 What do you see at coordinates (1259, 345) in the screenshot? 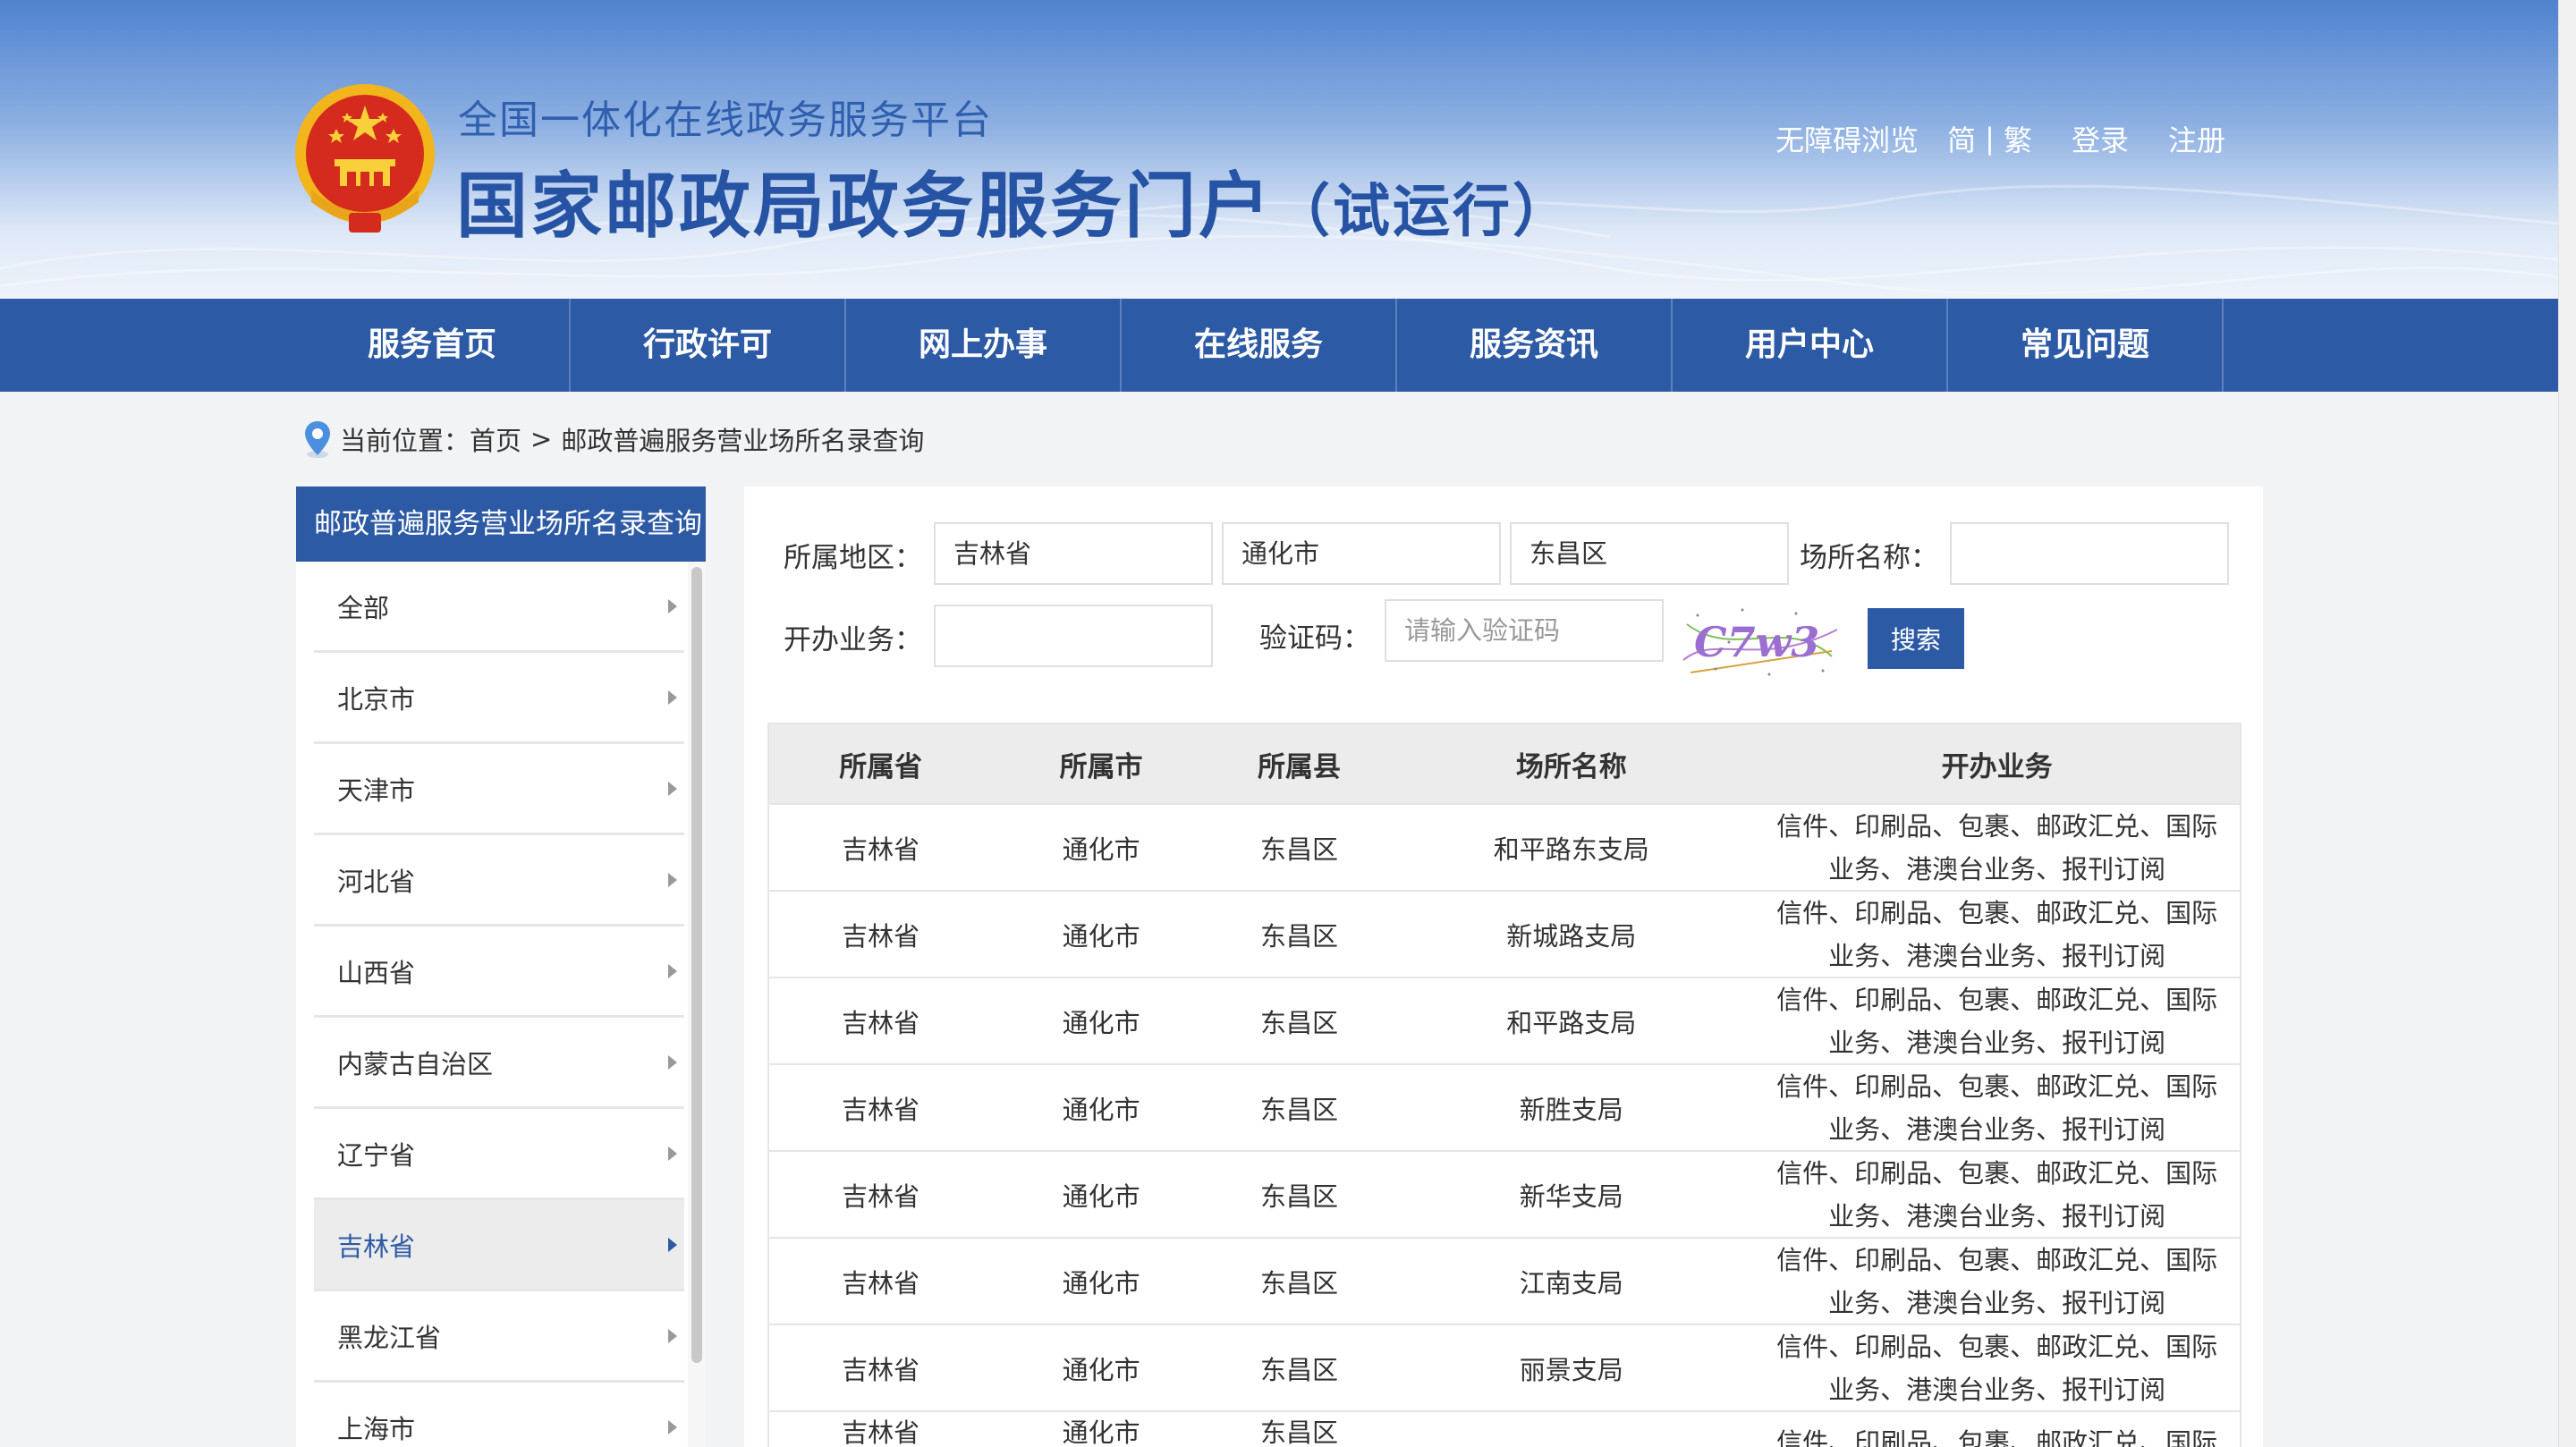
I see `nav-item-online-service: 在线服务` at bounding box center [1259, 345].